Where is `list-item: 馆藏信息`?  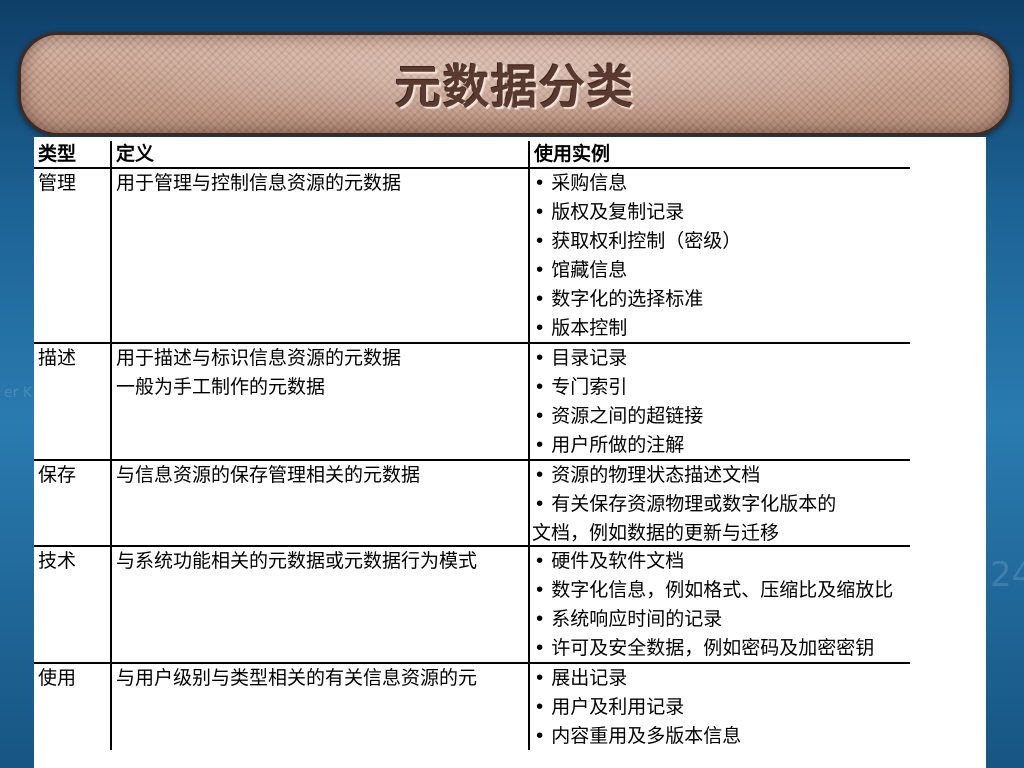 list-item: 馆藏信息 is located at coordinates (637, 270).